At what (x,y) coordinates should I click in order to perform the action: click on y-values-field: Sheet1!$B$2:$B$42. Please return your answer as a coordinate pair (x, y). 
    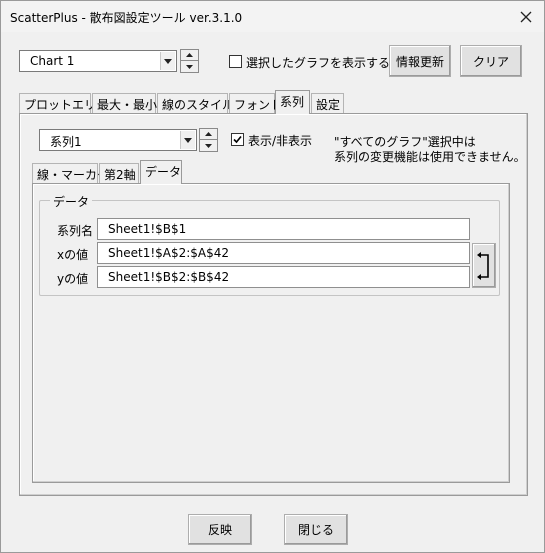
    Looking at the image, I should click on (283, 277).